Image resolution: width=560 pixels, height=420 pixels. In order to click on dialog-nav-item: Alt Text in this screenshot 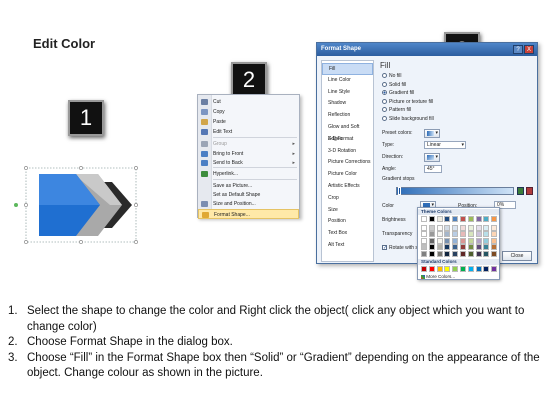, I will do `click(347, 246)`.